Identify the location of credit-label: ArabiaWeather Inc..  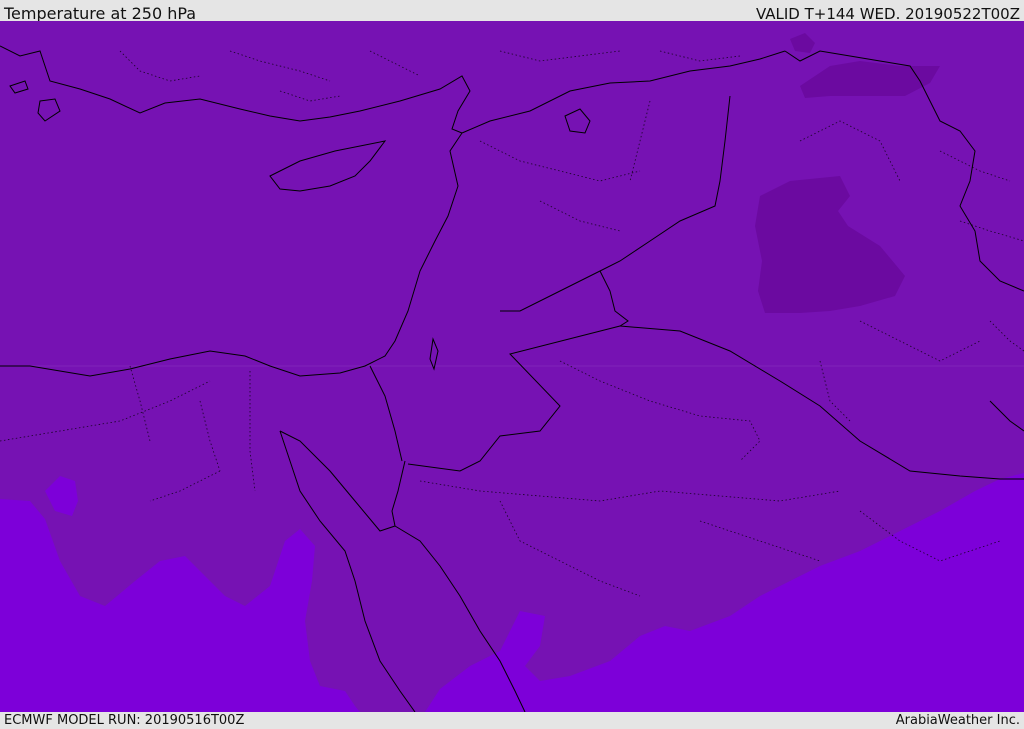
(957, 720).